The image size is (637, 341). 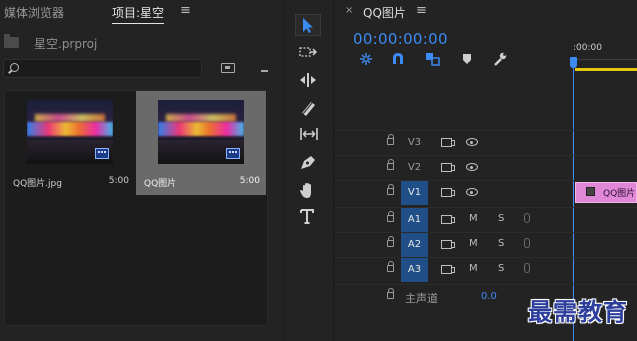 What do you see at coordinates (308, 53) in the screenshot?
I see `track-select-tool-icon` at bounding box center [308, 53].